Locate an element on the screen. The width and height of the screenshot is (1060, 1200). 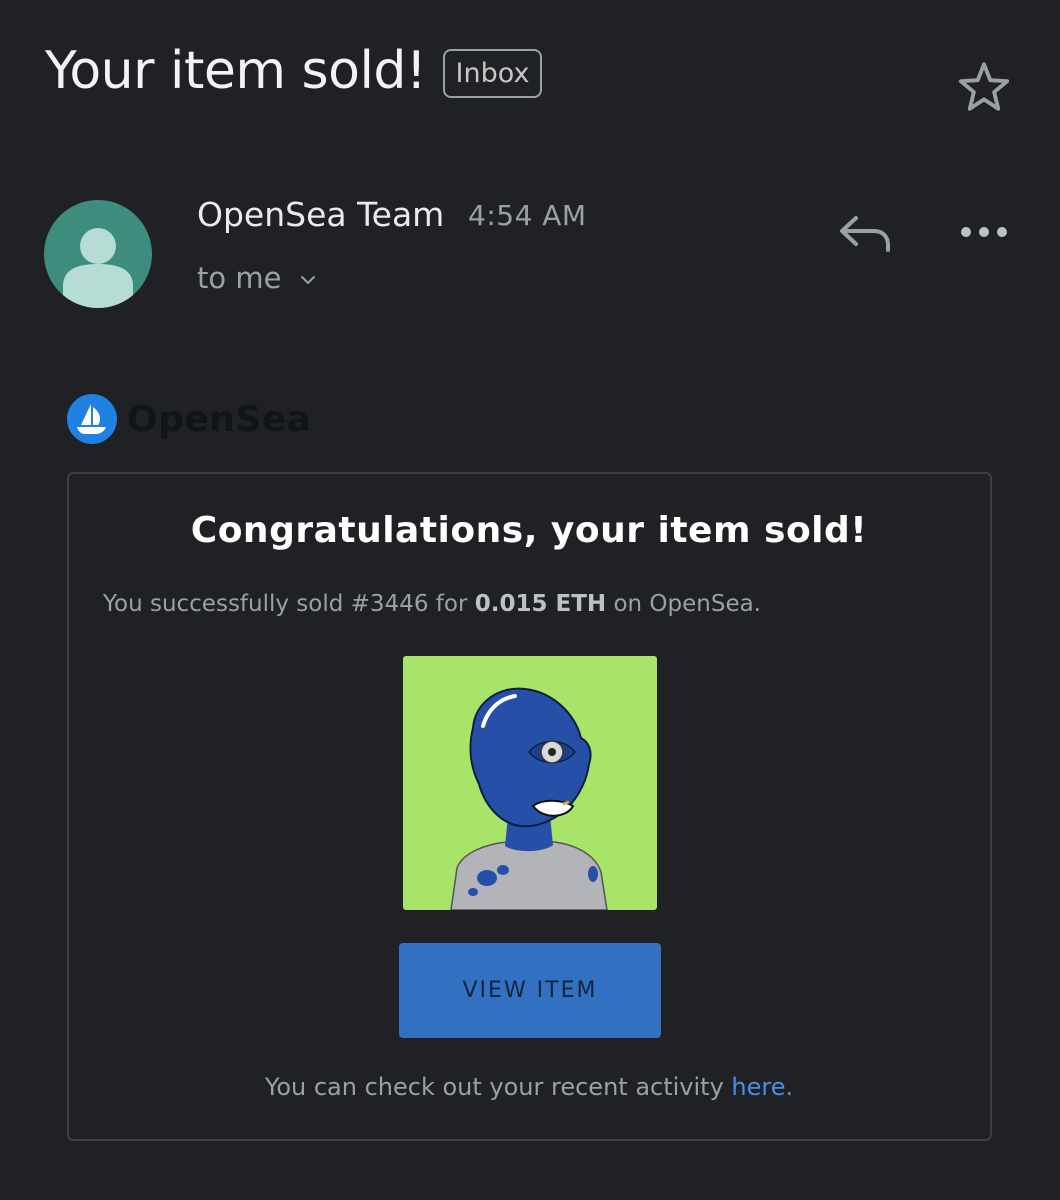
more-icon is located at coordinates (984, 232).